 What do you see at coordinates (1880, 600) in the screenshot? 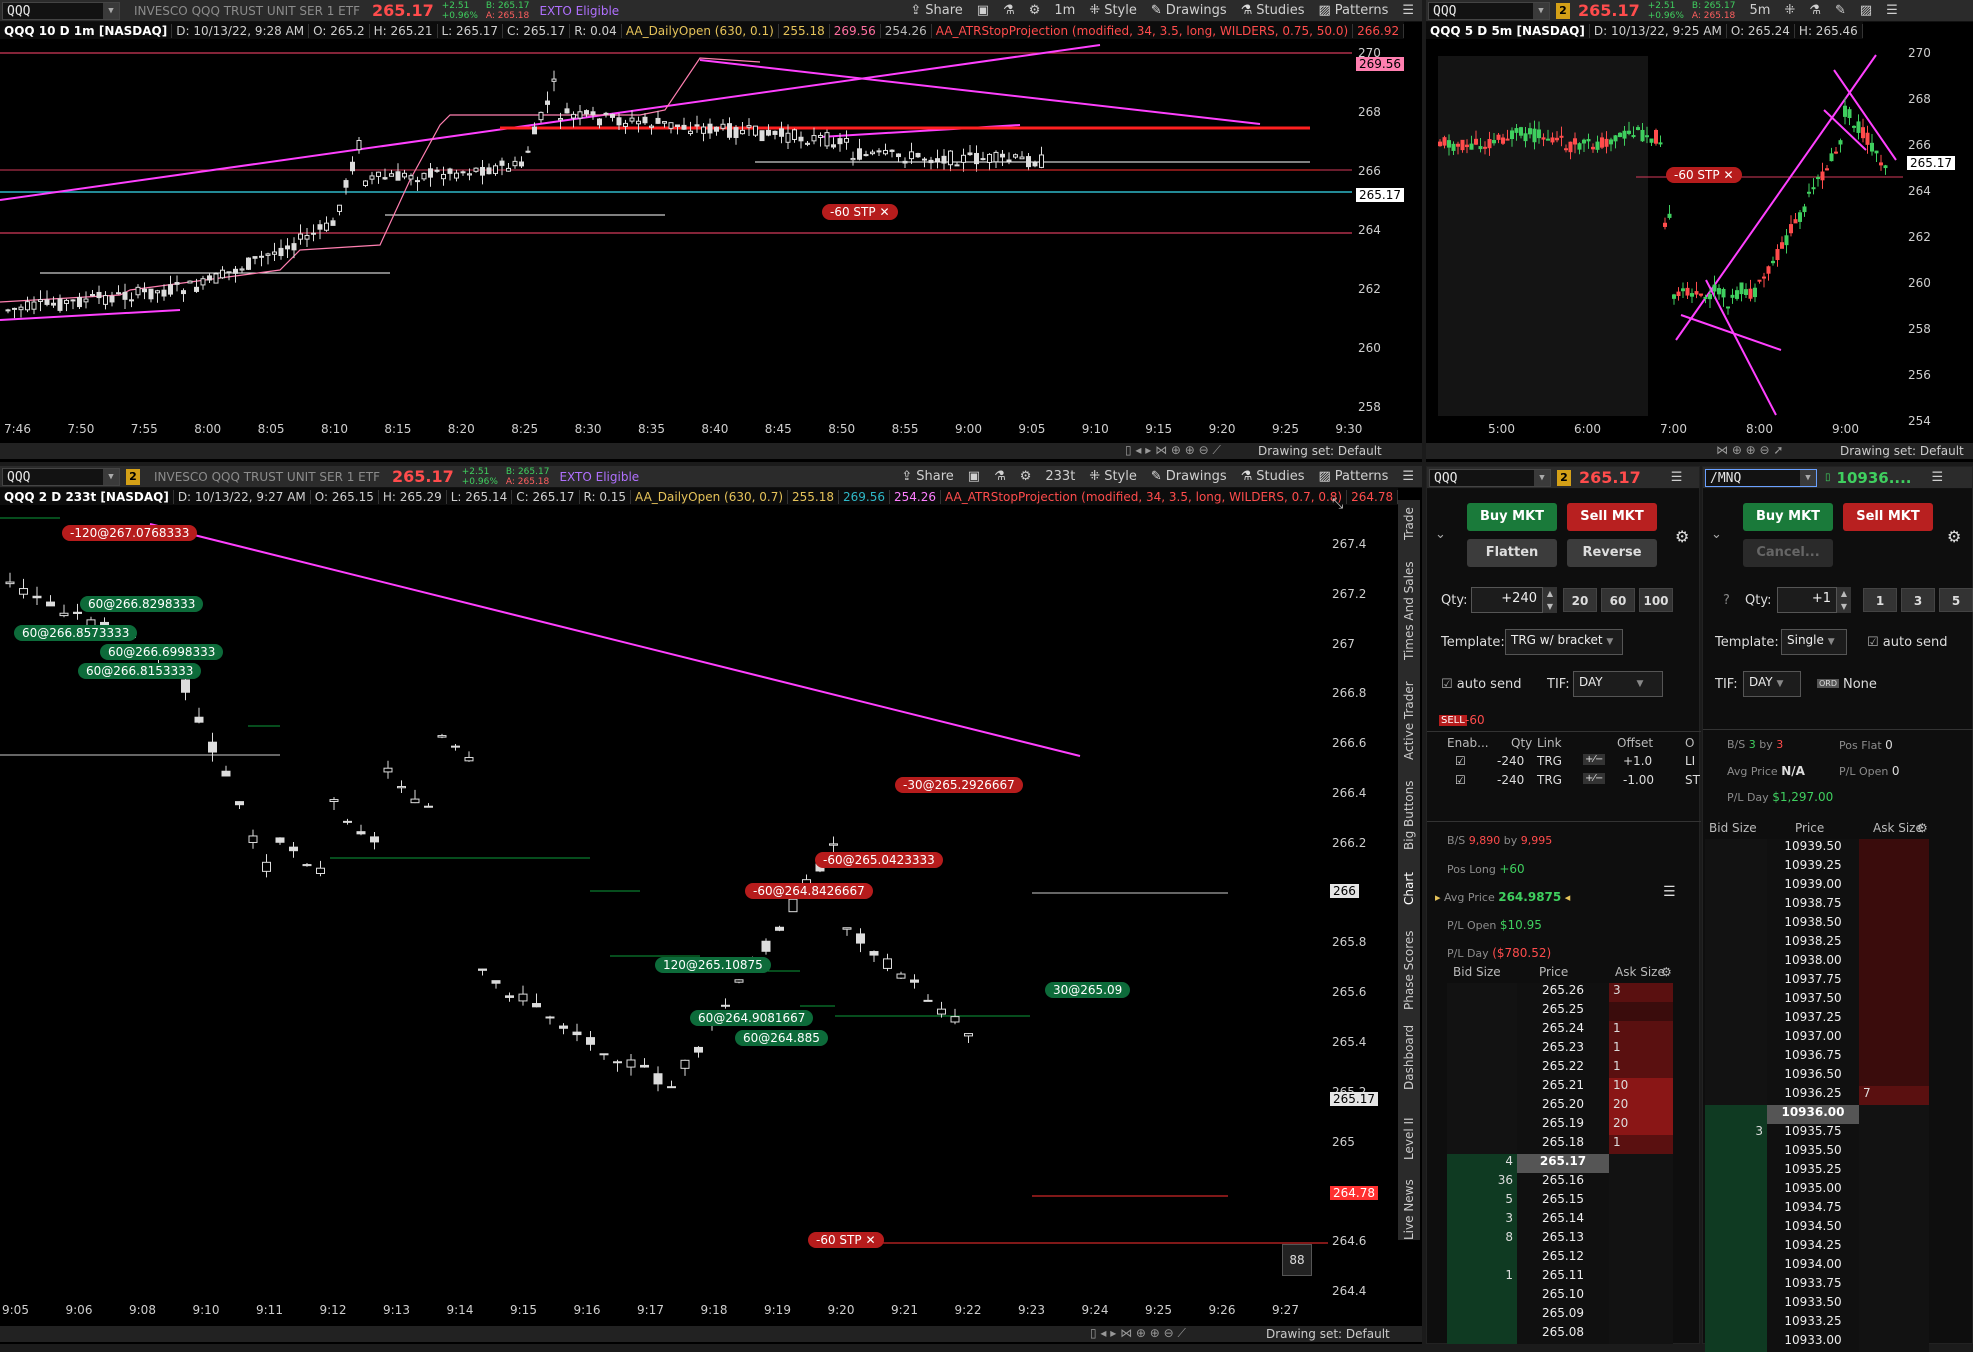
I see `qty-preset-button: 1` at bounding box center [1880, 600].